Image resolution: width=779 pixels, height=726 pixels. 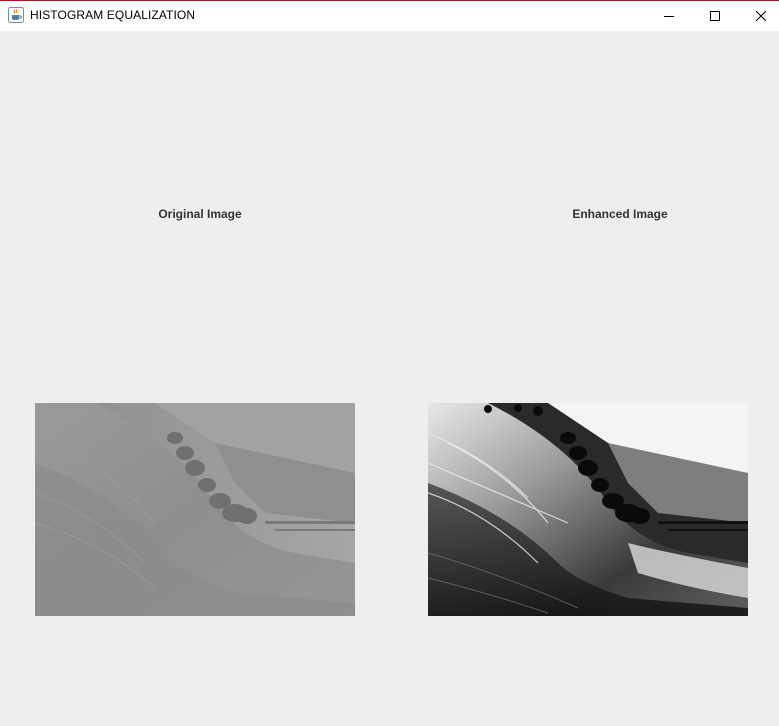 I want to click on minimize-icon, so click(x=669, y=16).